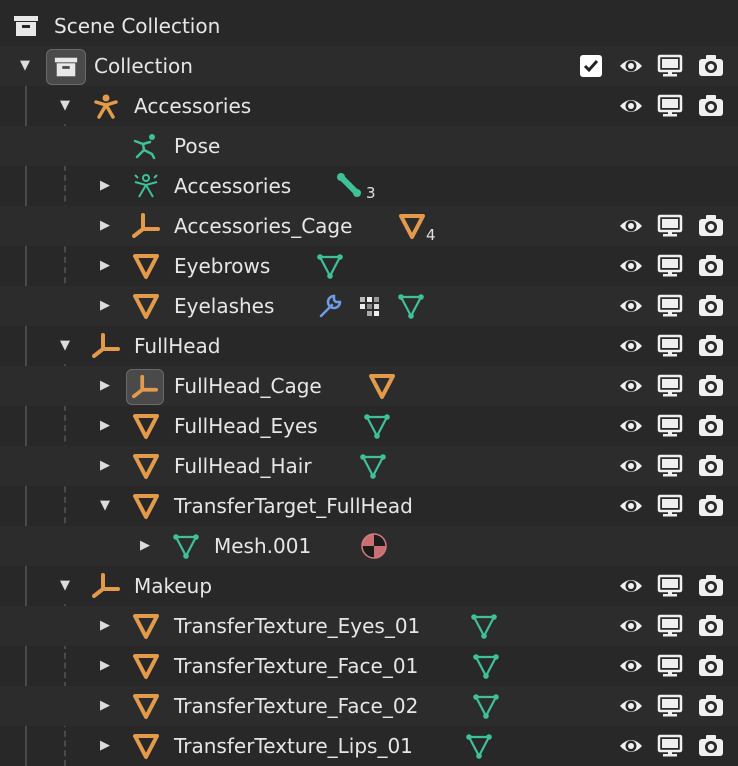 This screenshot has width=738, height=766. I want to click on outliner-row-scene-collection: Scene Collection, so click(369, 26).